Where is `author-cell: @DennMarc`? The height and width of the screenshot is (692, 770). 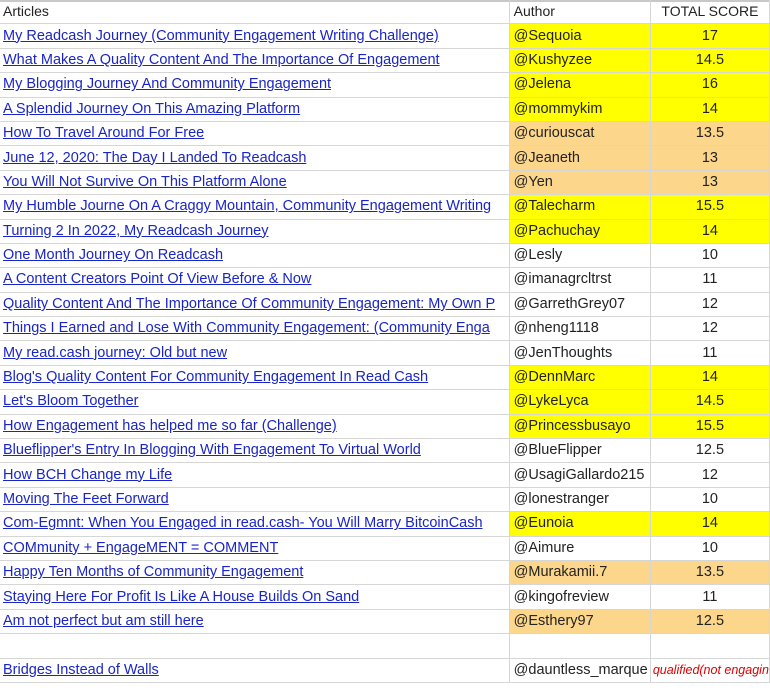 author-cell: @DennMarc is located at coordinates (580, 378).